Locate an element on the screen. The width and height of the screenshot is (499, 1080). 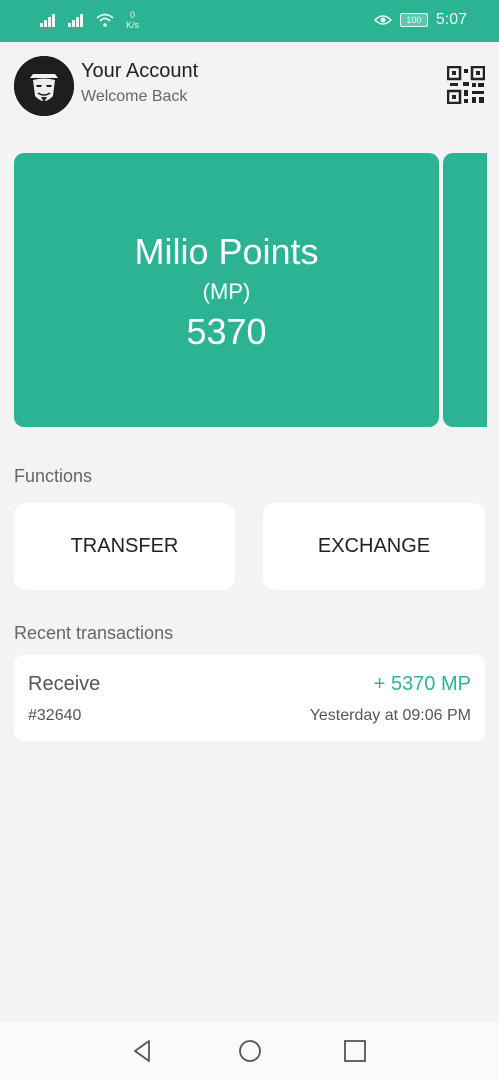
eye-icon is located at coordinates (382, 20).